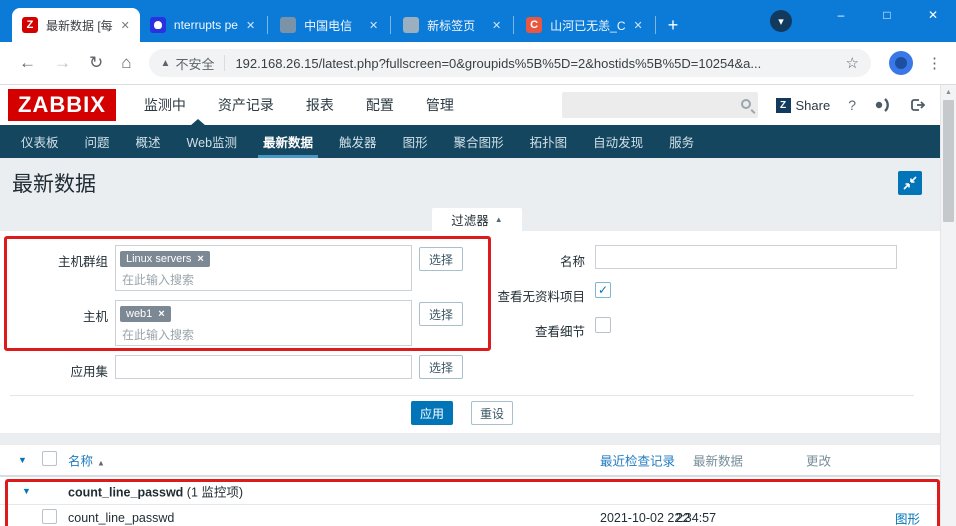  I want to click on select-all-checkbox, so click(49, 460).